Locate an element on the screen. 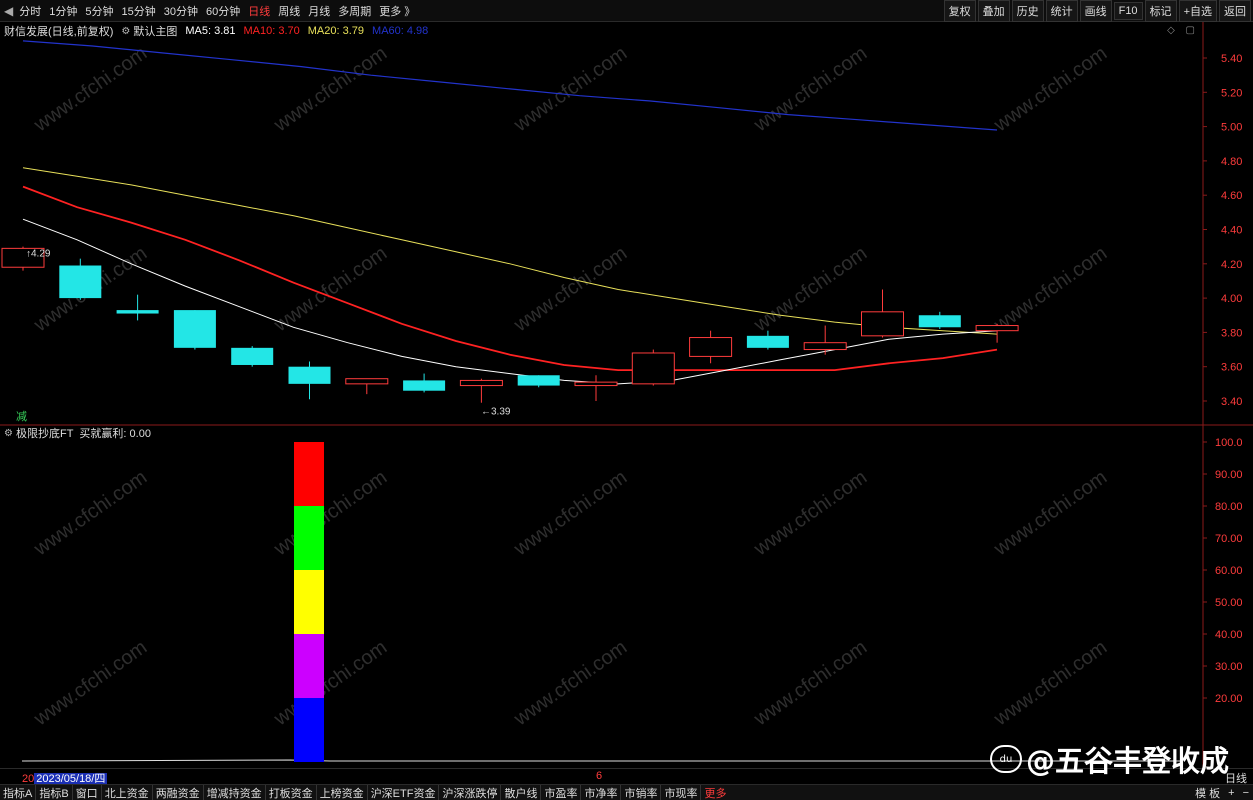  bottom-tab: 市盈率 is located at coordinates (561, 792).